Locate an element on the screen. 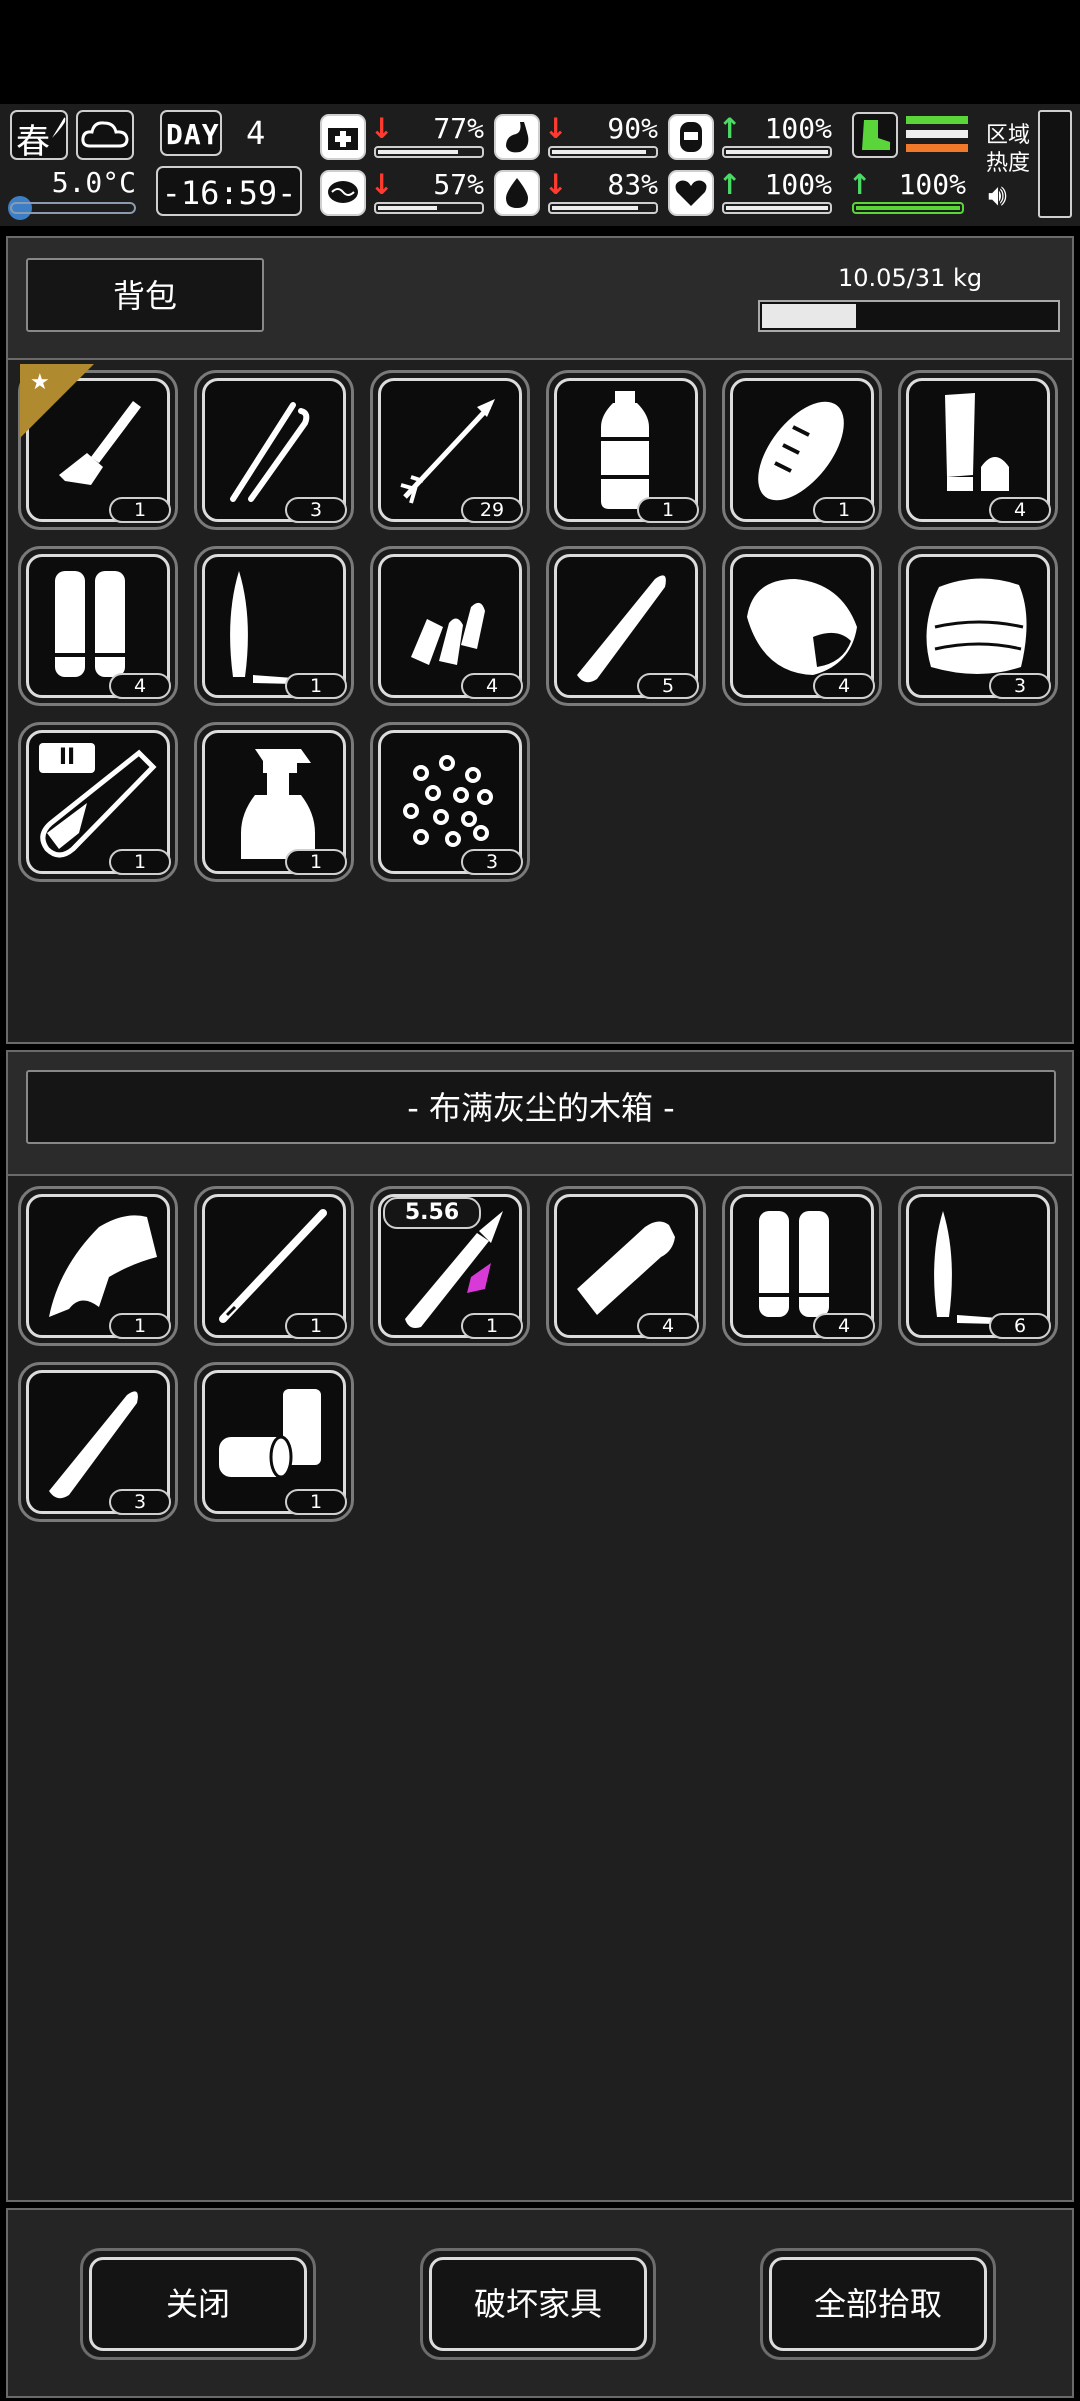 This screenshot has width=1080, height=2401. tier-badge: II is located at coordinates (67, 758).